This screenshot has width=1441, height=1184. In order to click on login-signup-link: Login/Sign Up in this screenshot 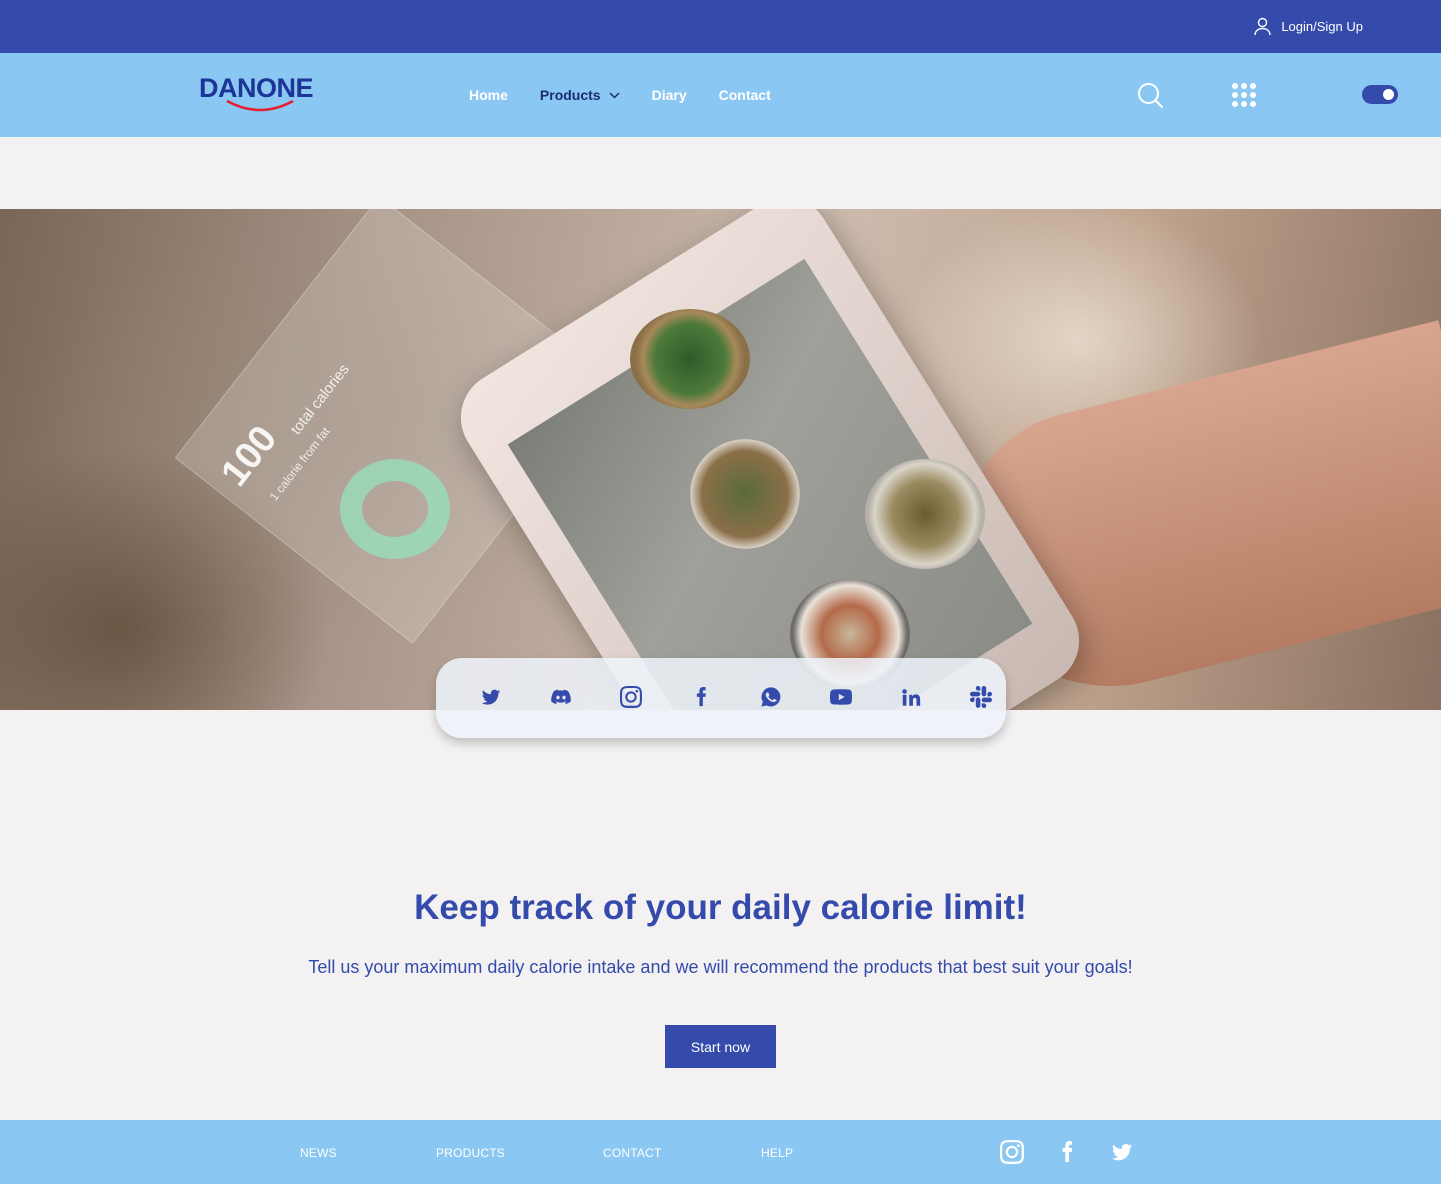, I will do `click(1308, 26)`.